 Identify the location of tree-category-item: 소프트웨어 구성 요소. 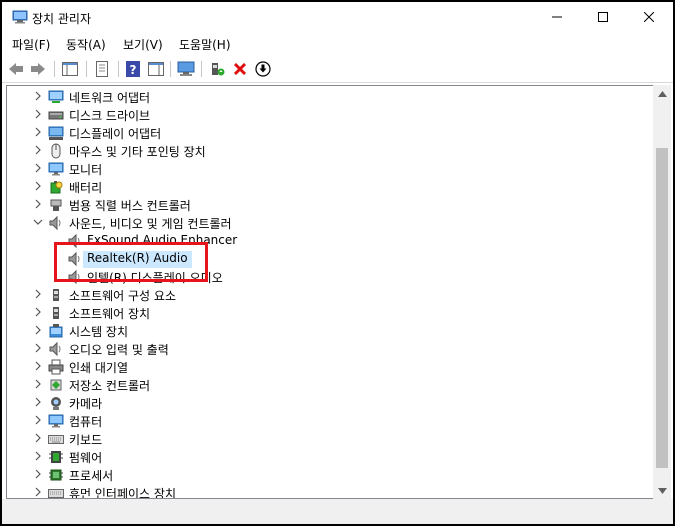
(330, 295).